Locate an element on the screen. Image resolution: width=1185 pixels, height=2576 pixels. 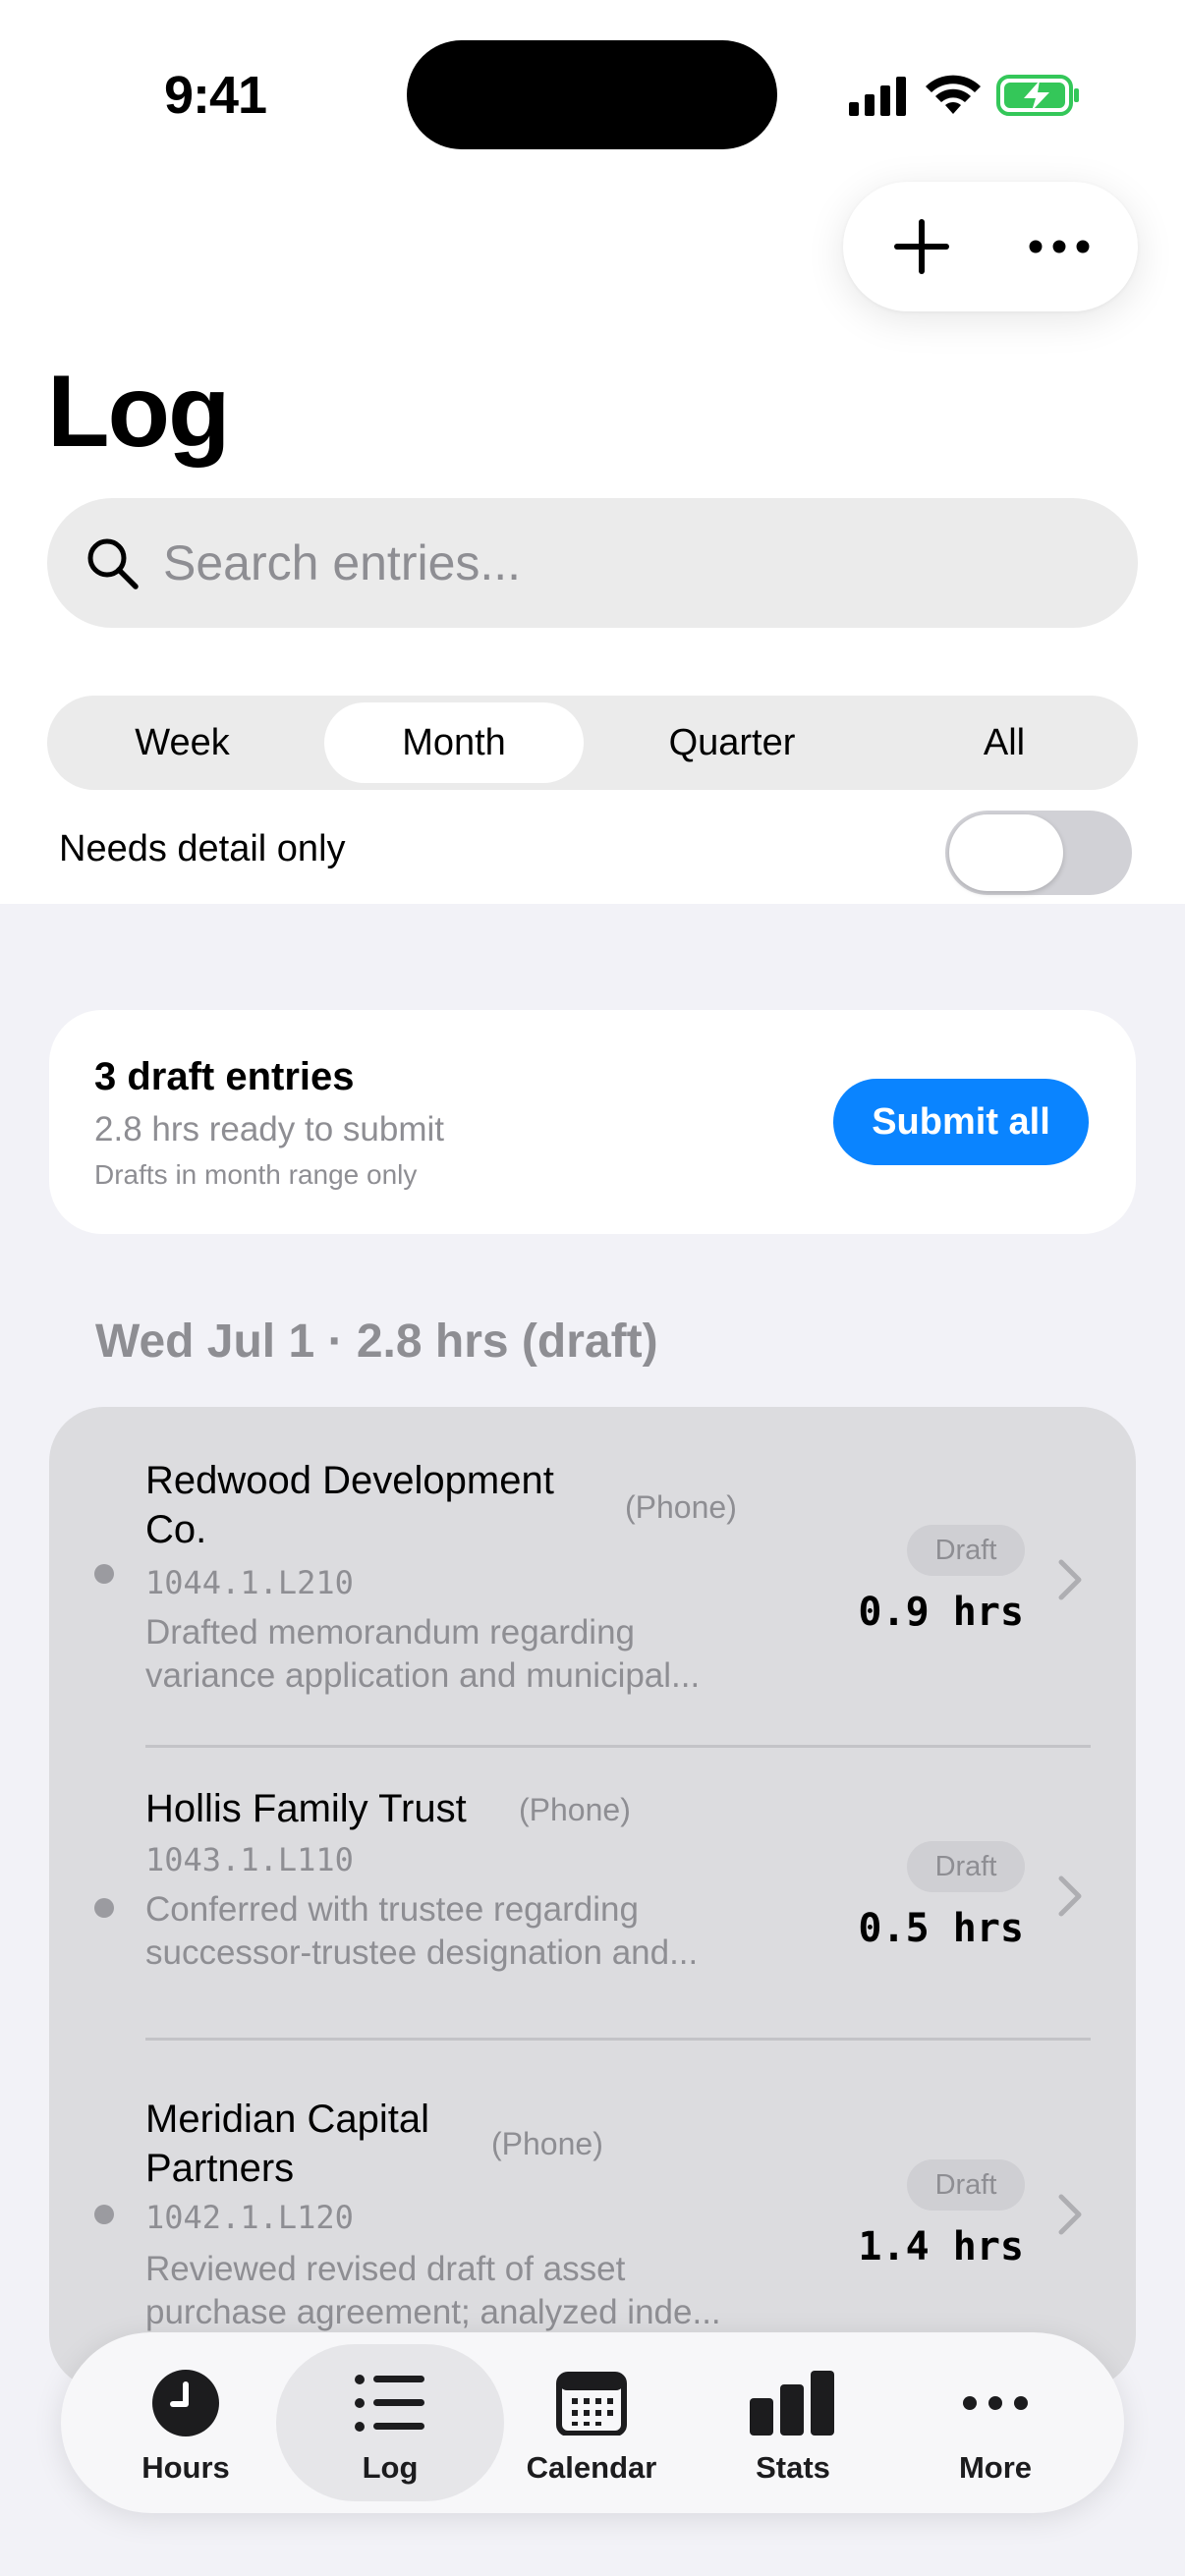
client-name: Redwood Development is located at coordinates (350, 1480).